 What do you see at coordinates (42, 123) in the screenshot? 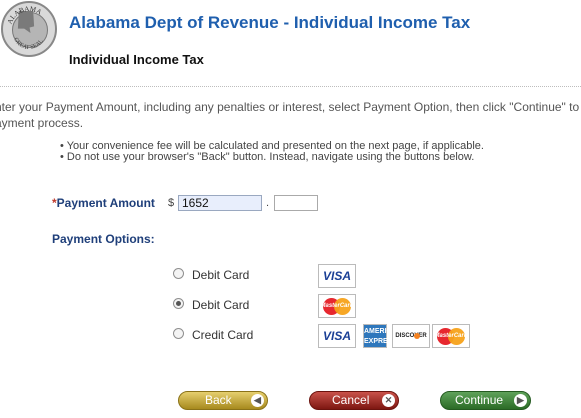
I see `instruction-line-2: ayment process.` at bounding box center [42, 123].